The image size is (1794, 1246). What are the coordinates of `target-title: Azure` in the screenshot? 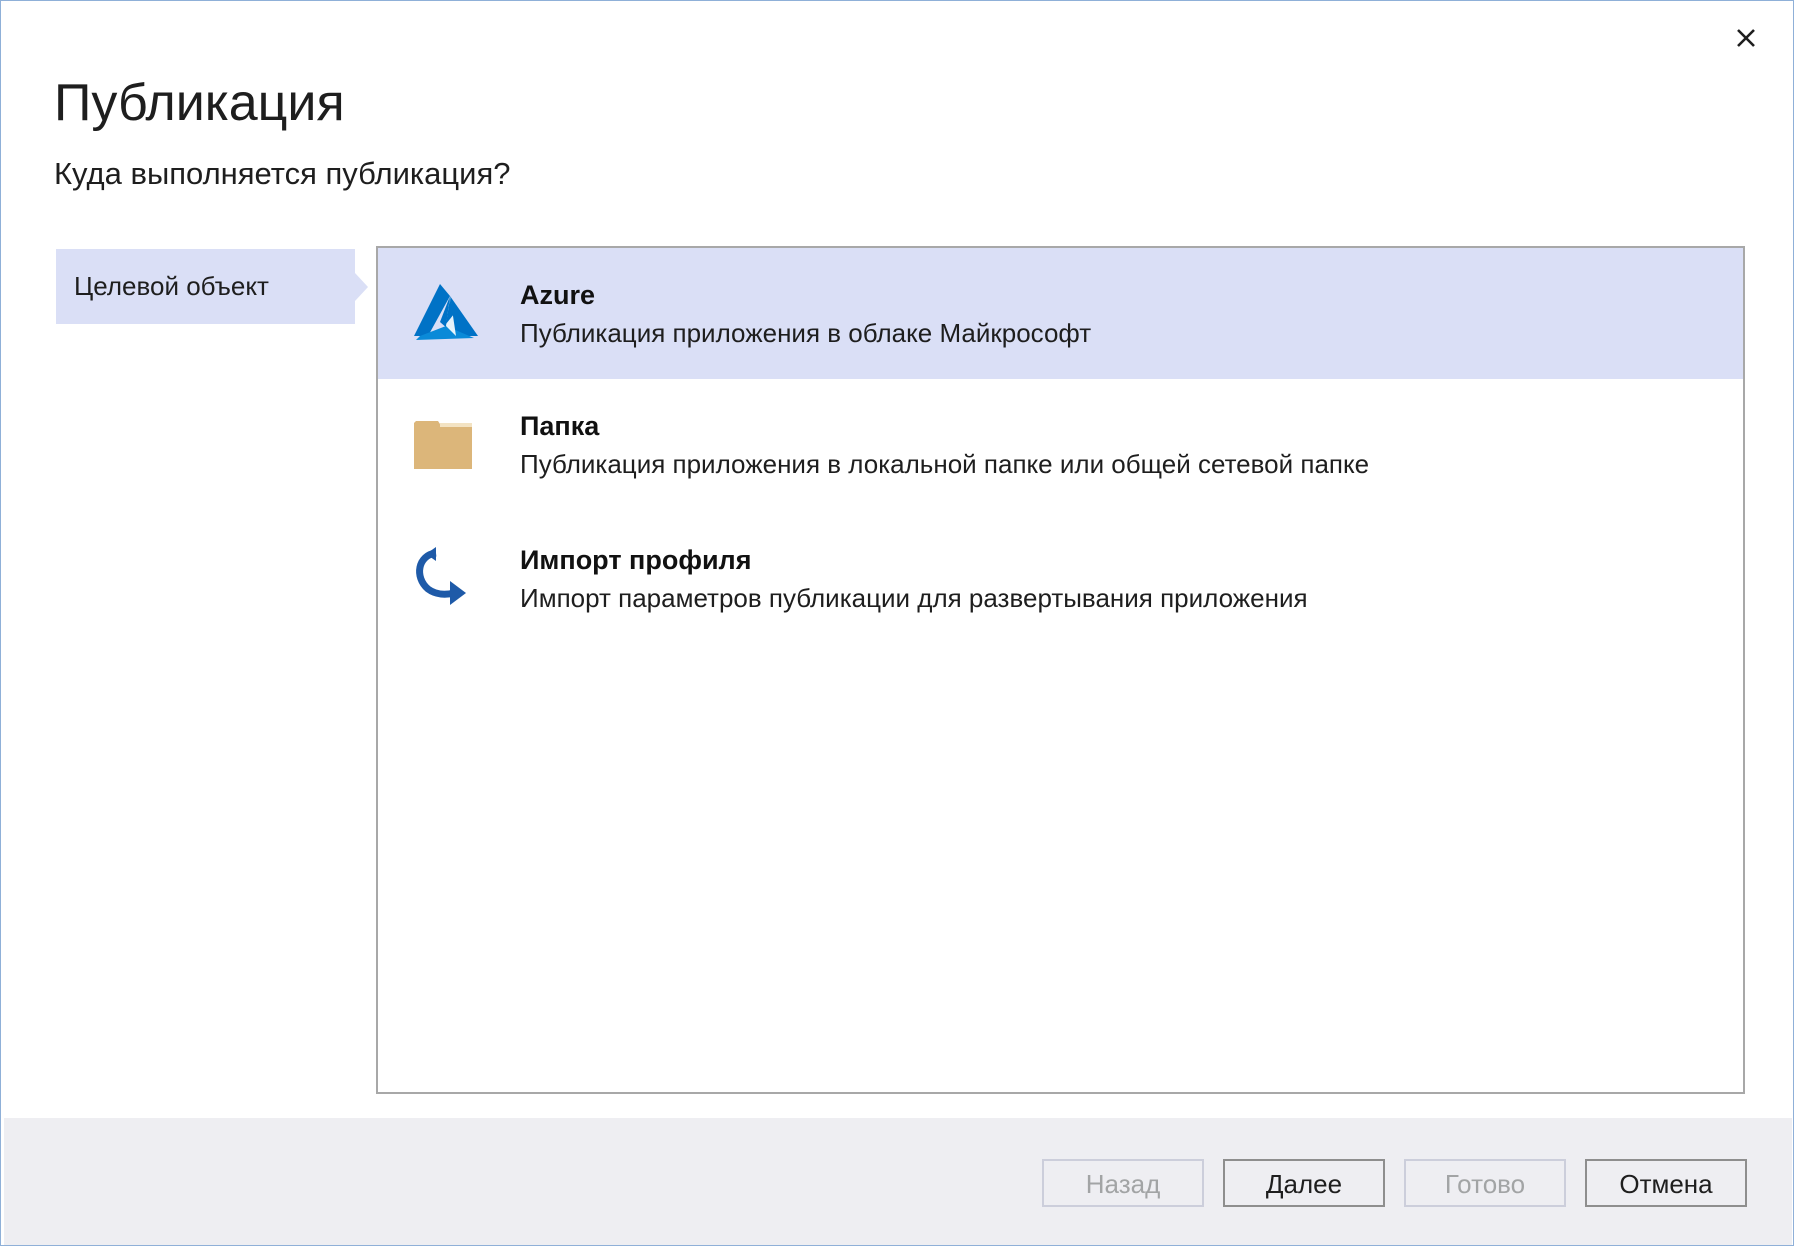 It's located at (558, 295).